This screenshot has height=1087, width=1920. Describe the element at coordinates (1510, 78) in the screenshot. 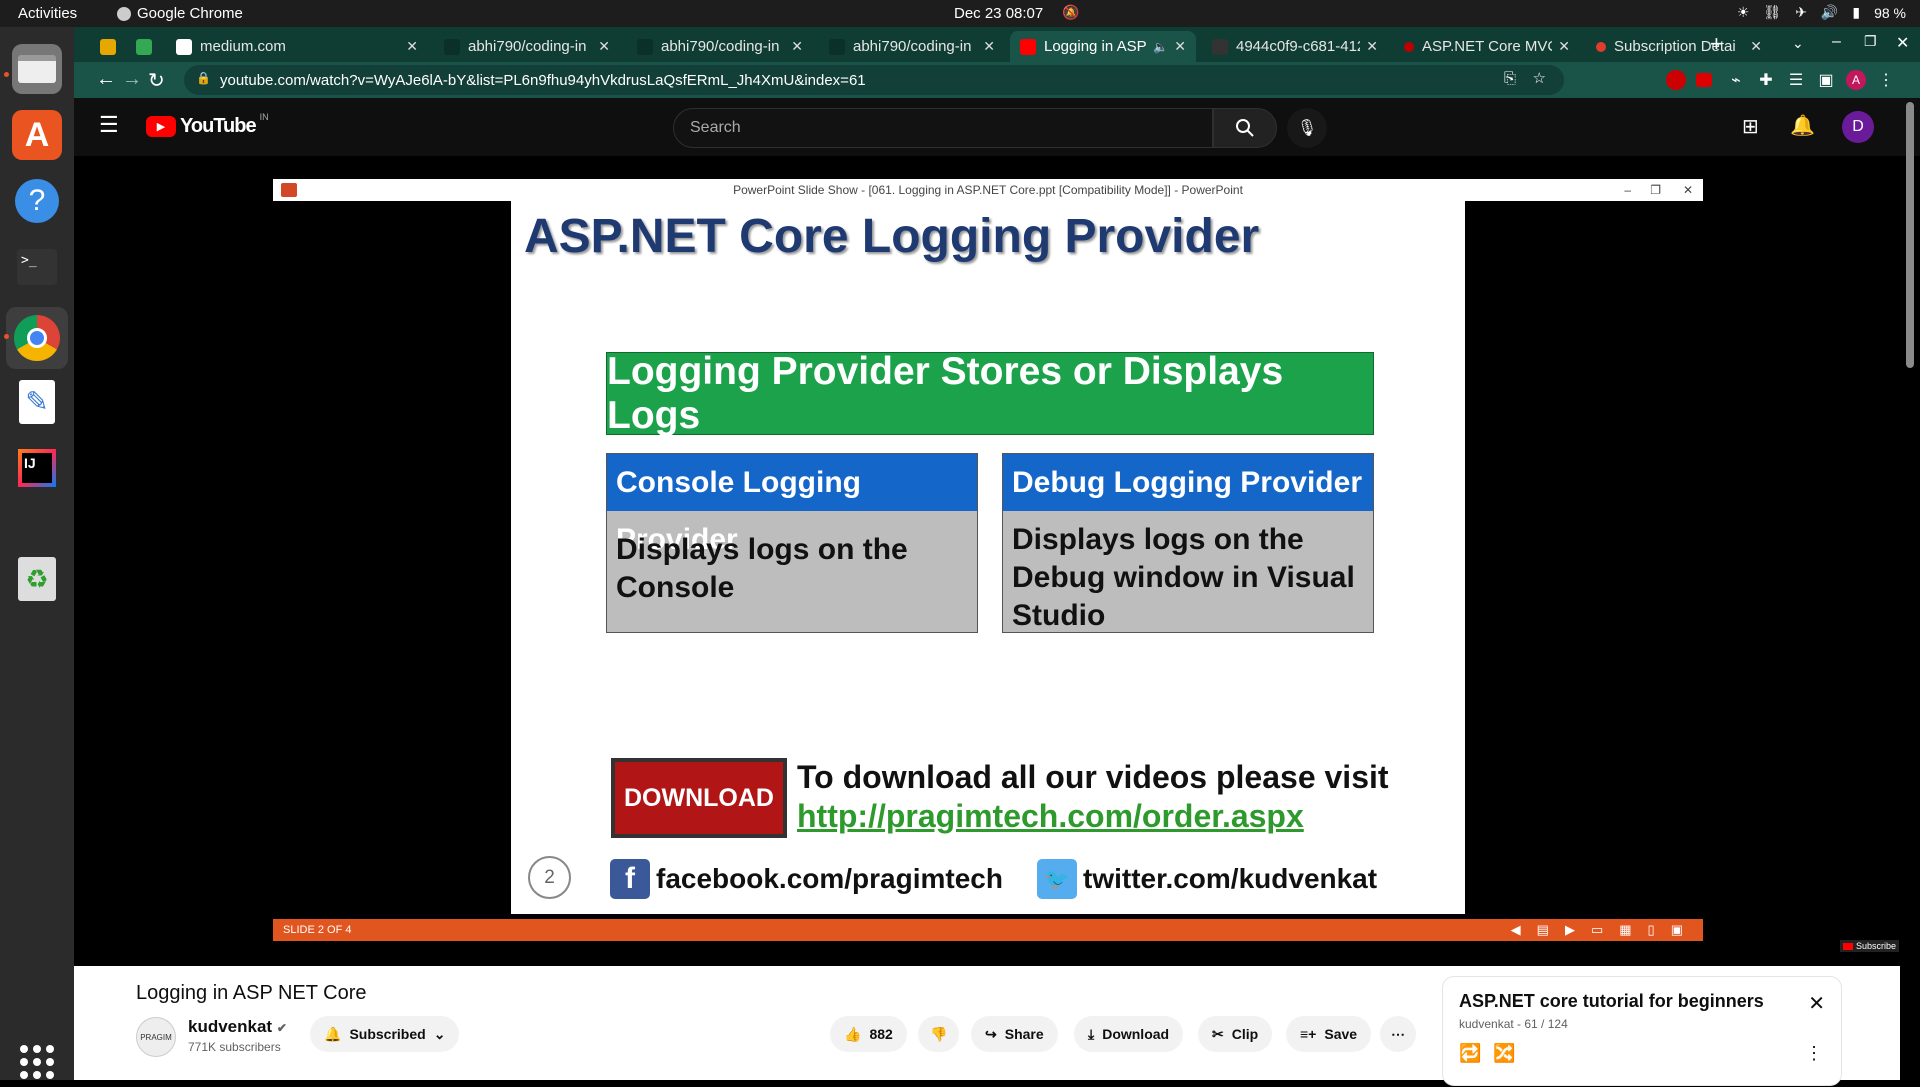

I see `share-icon: ⎘` at that location.